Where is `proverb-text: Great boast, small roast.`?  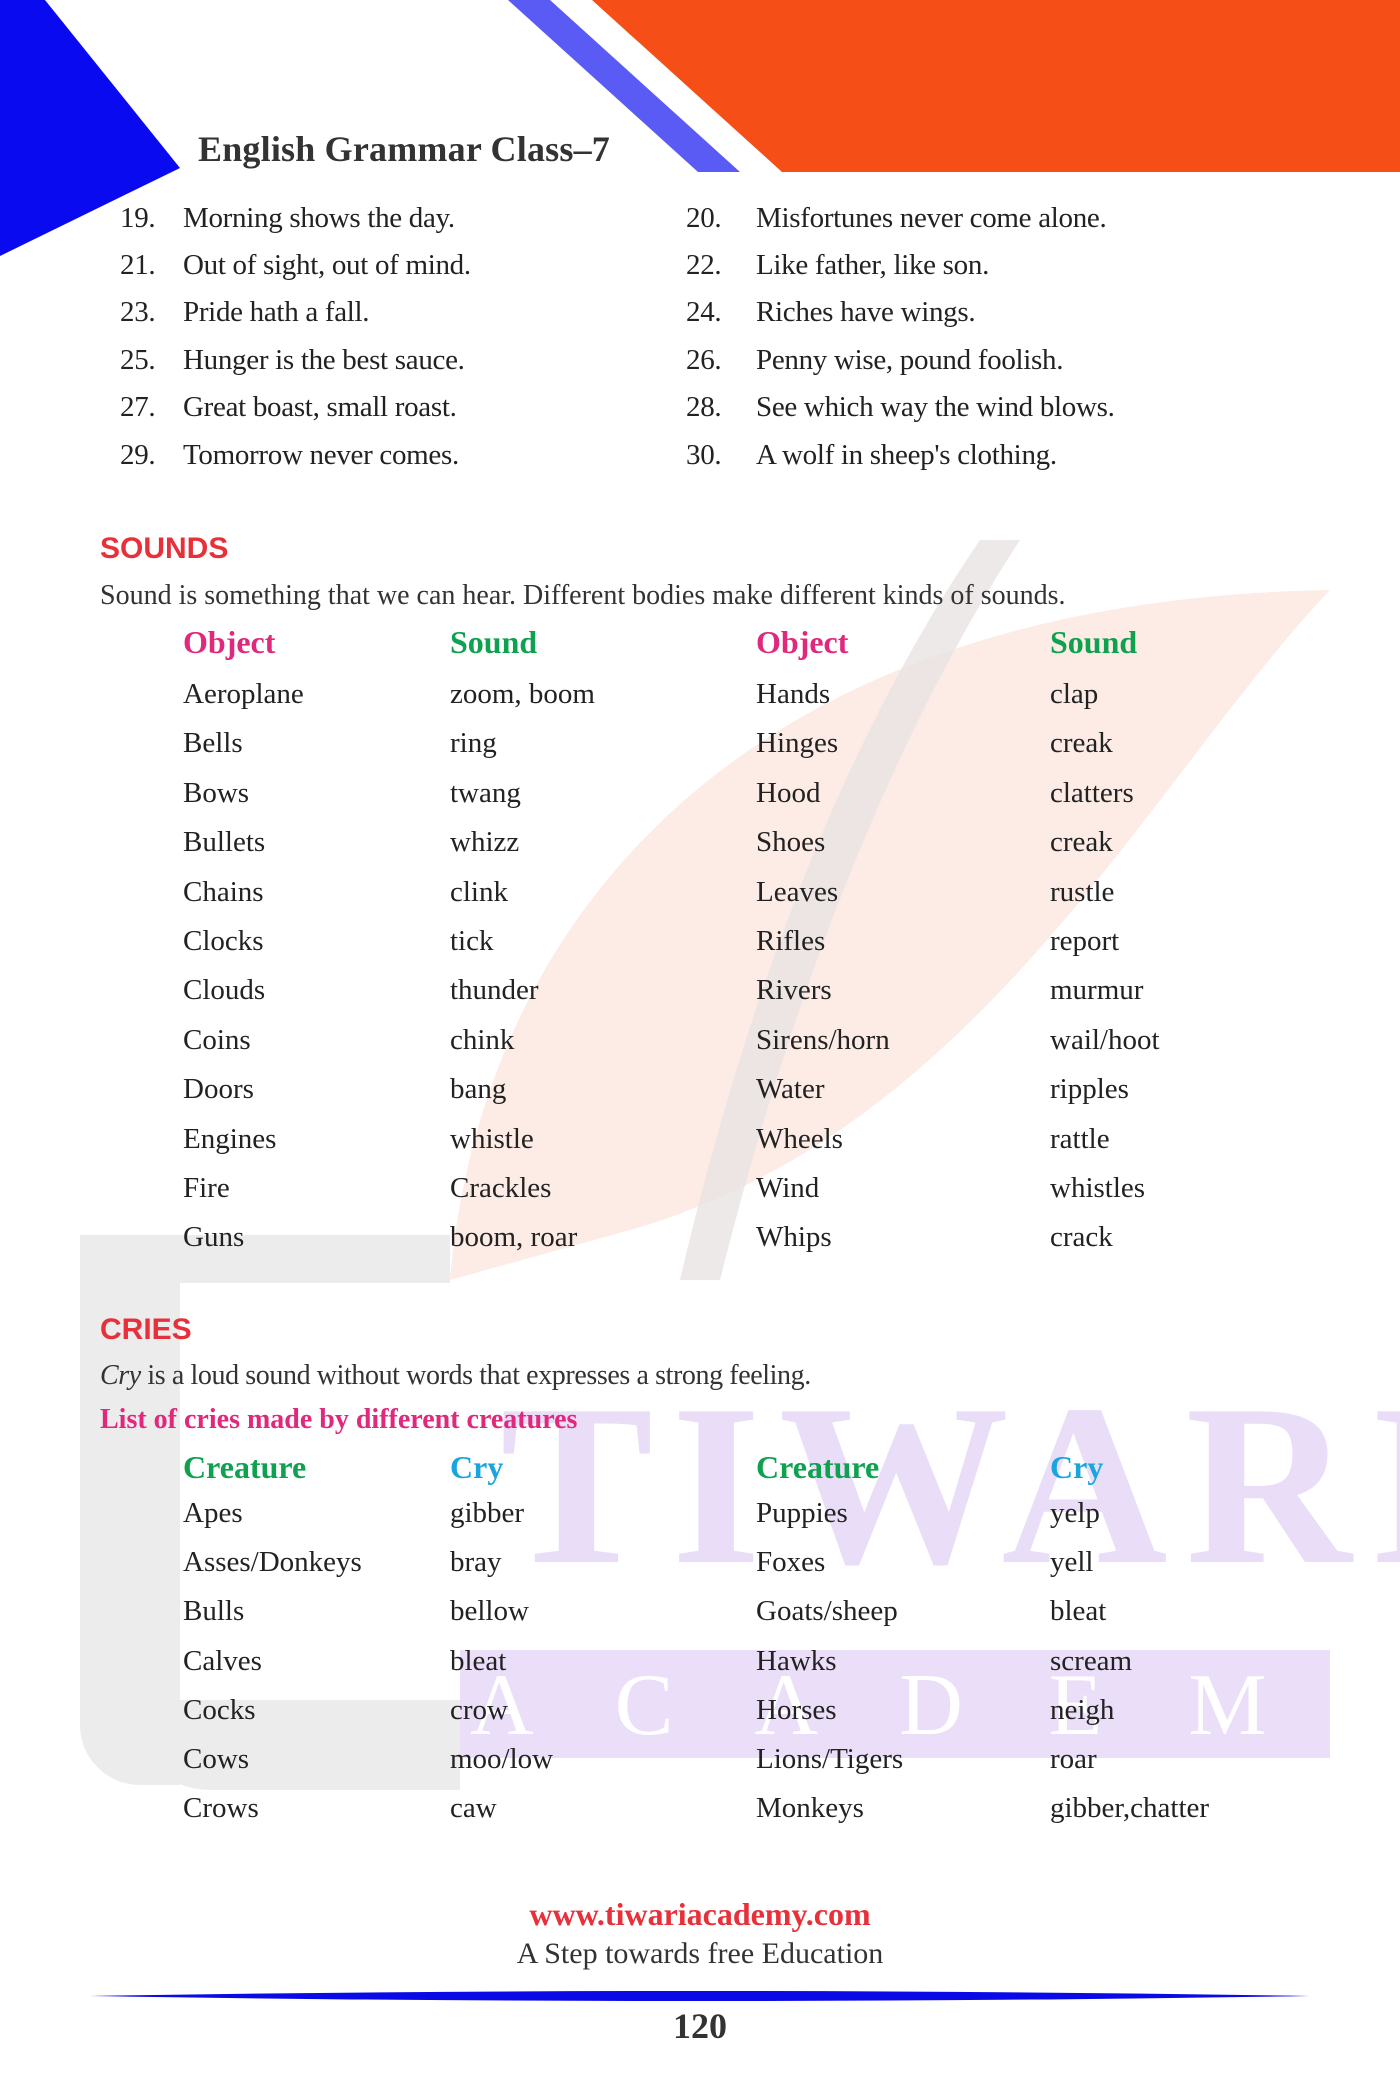 proverb-text: Great boast, small roast. is located at coordinates (320, 407).